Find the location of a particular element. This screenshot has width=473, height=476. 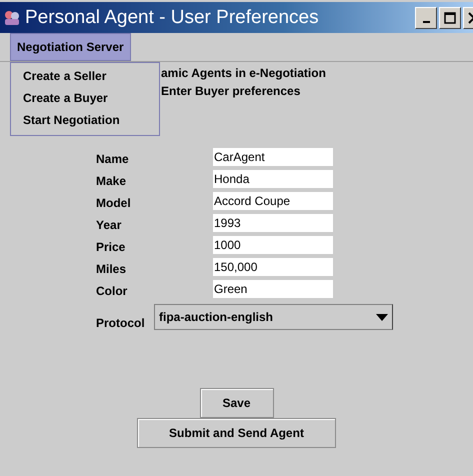

menu-item: Start Negotiation is located at coordinates (85, 120).